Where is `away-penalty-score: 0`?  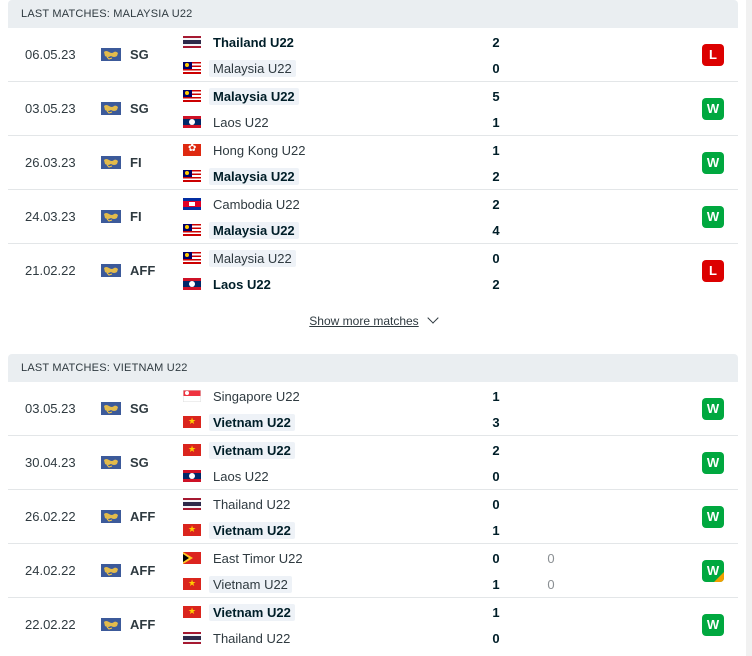 away-penalty-score: 0 is located at coordinates (551, 584).